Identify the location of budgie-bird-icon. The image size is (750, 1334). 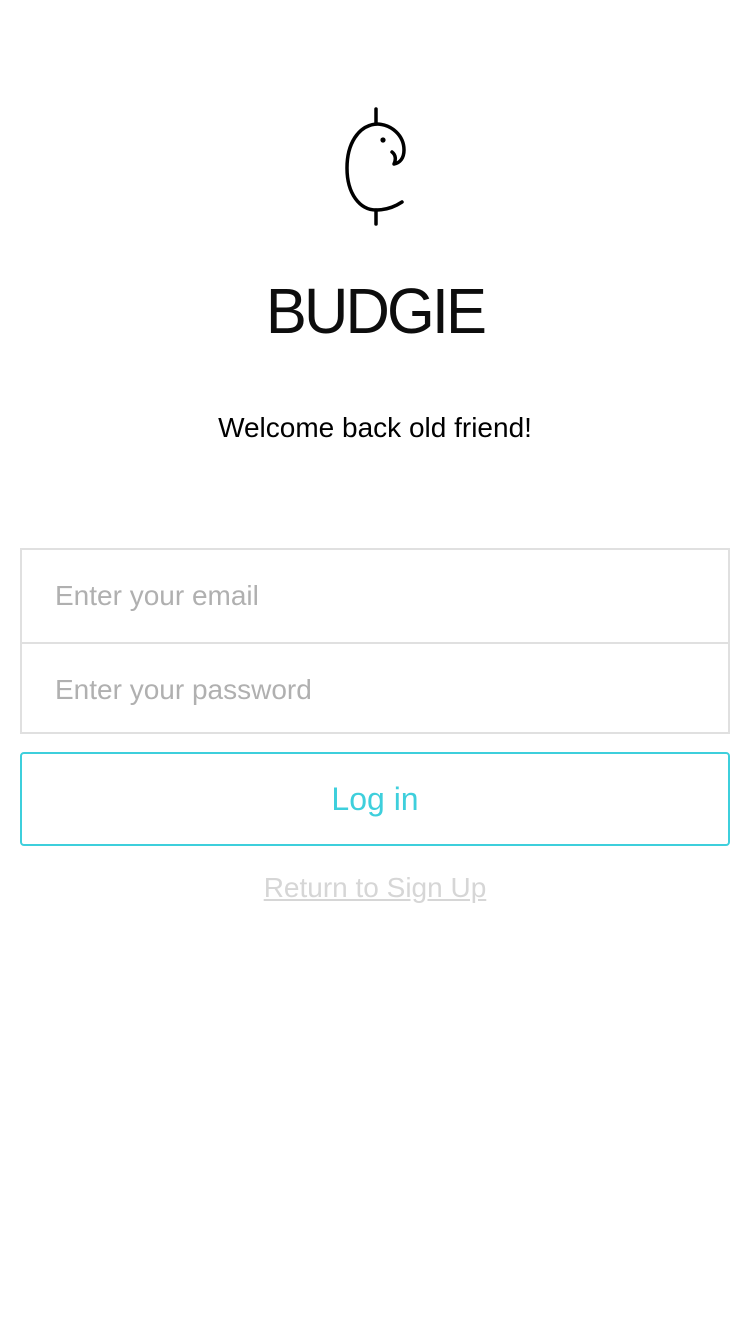
(375, 167).